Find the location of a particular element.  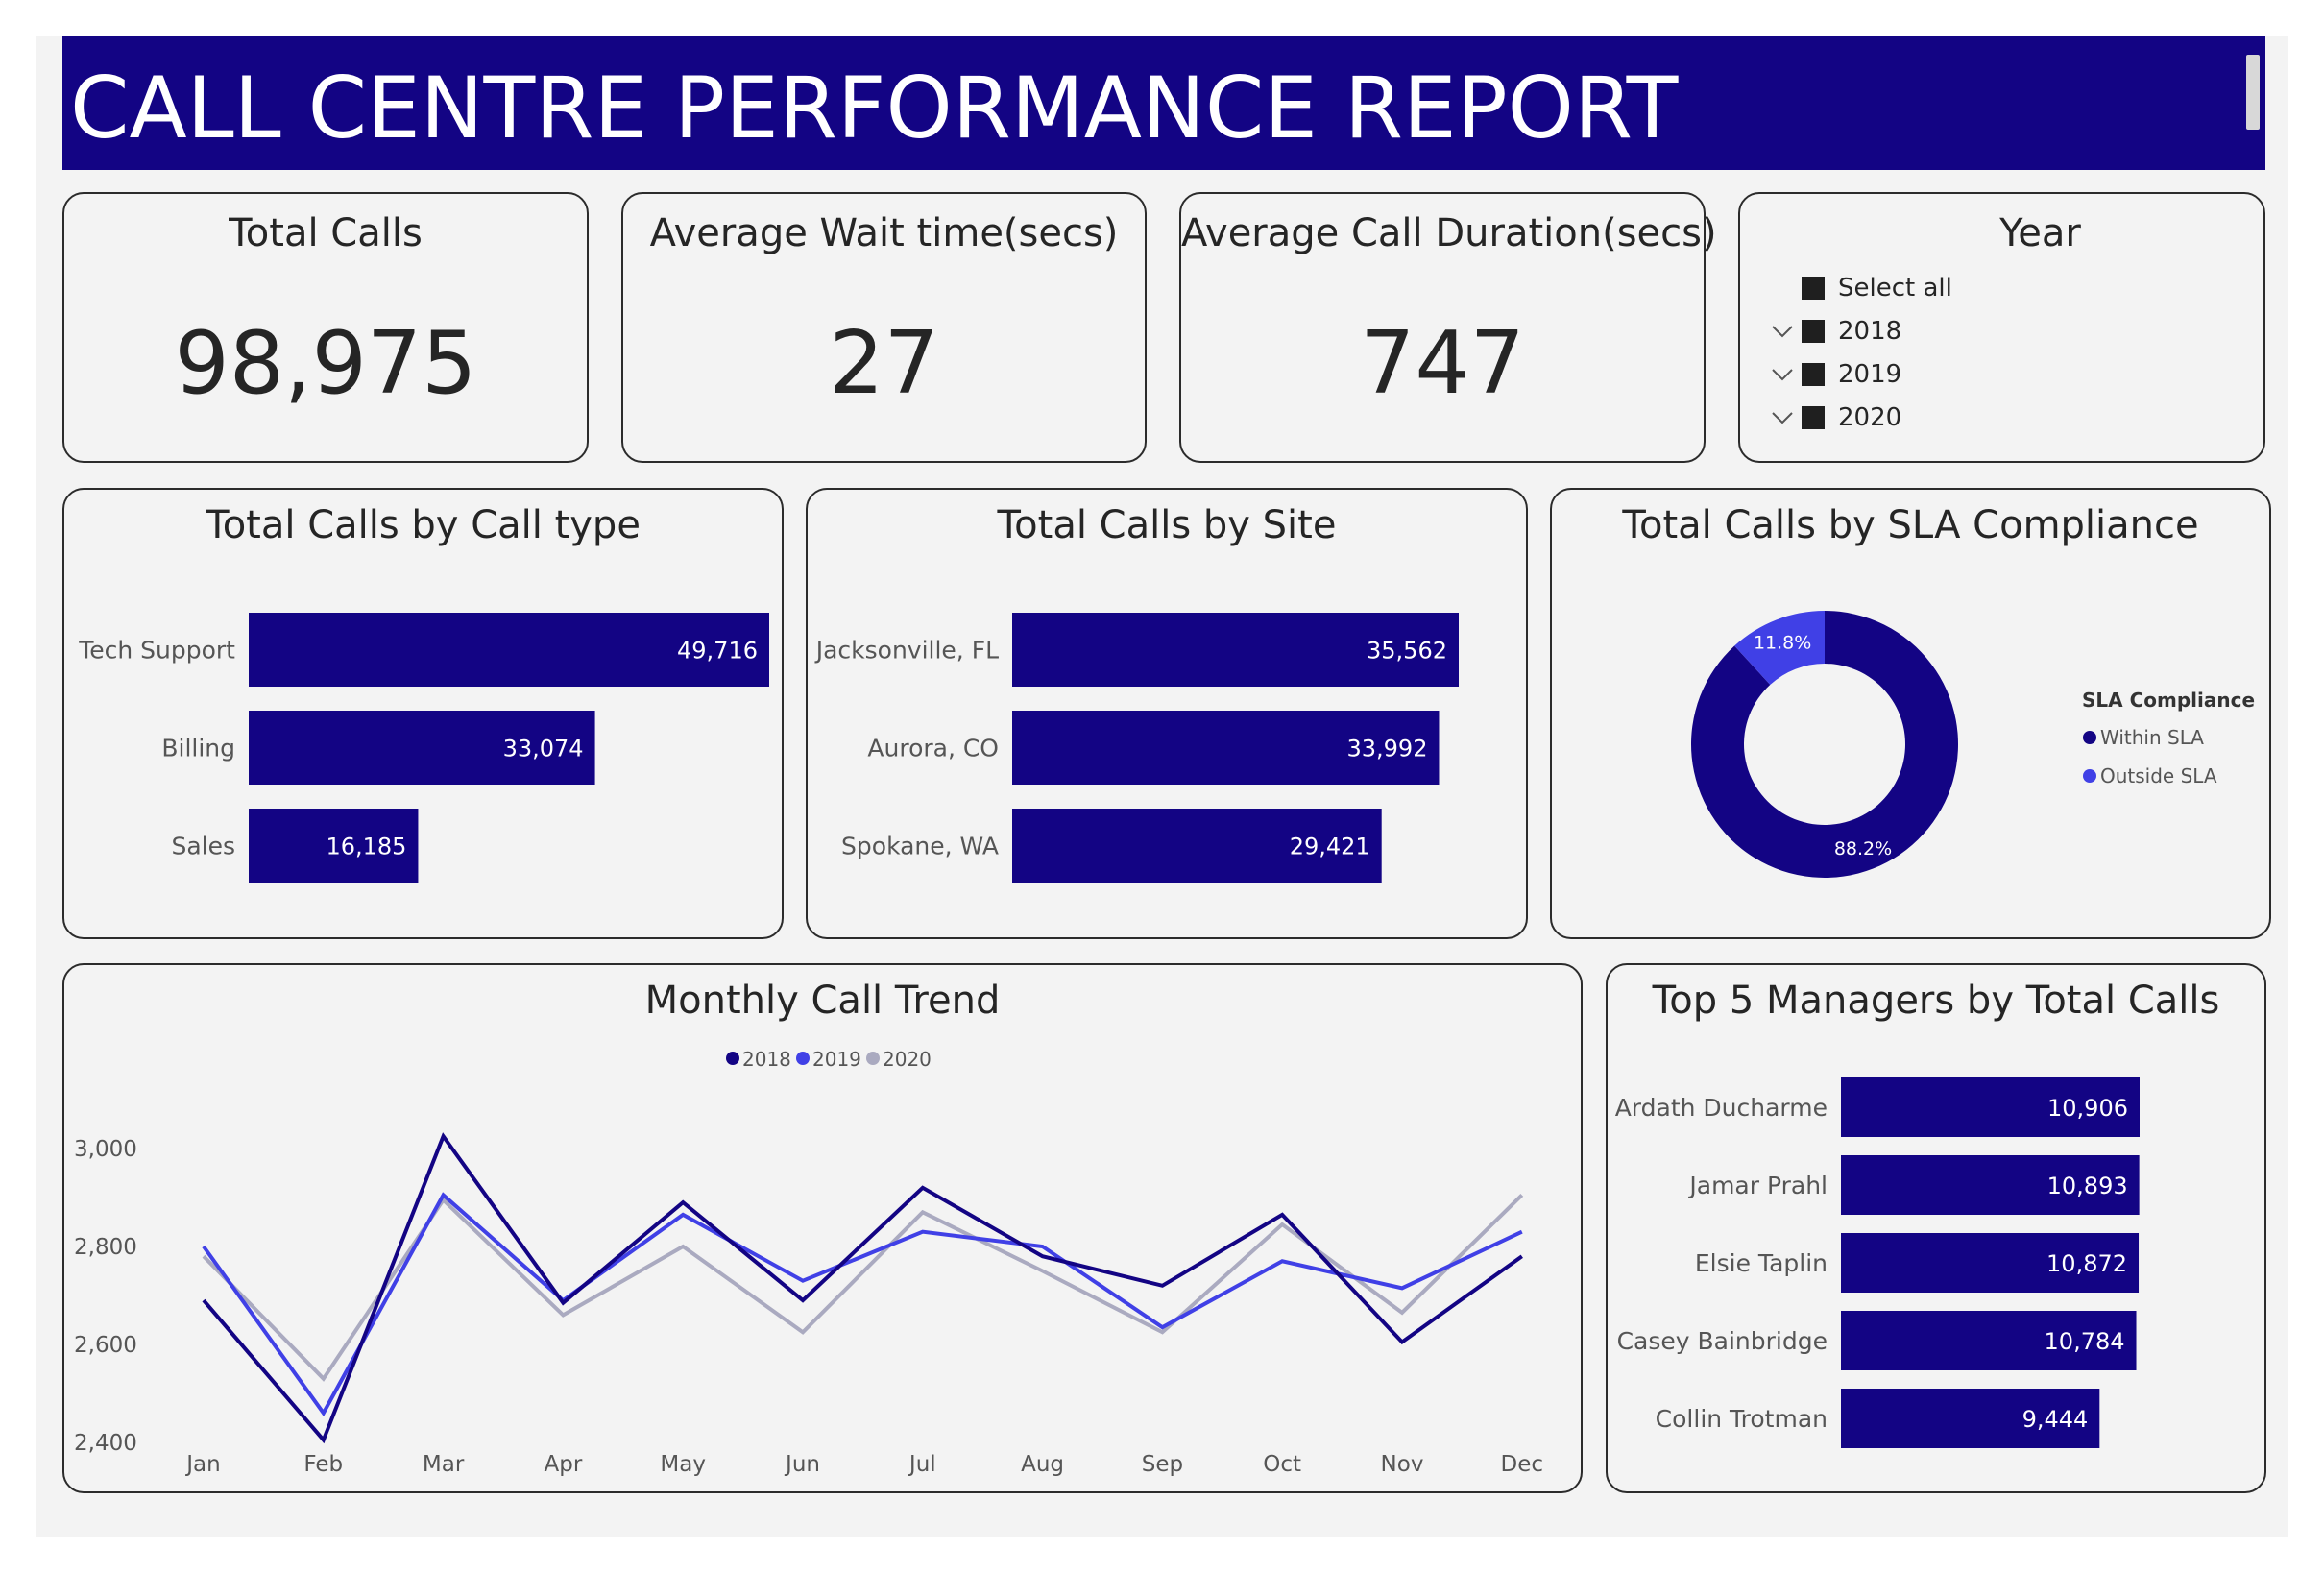

report-title: CALL CENTRE PERFORMANCE REPORT is located at coordinates (874, 108).